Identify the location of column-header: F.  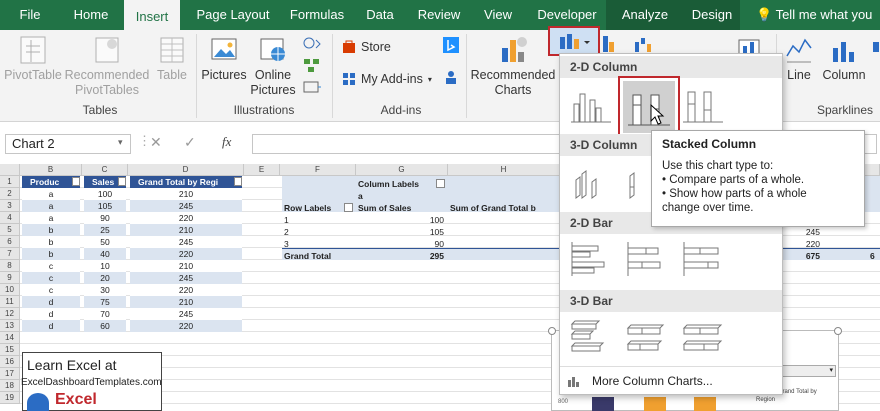
(318, 170).